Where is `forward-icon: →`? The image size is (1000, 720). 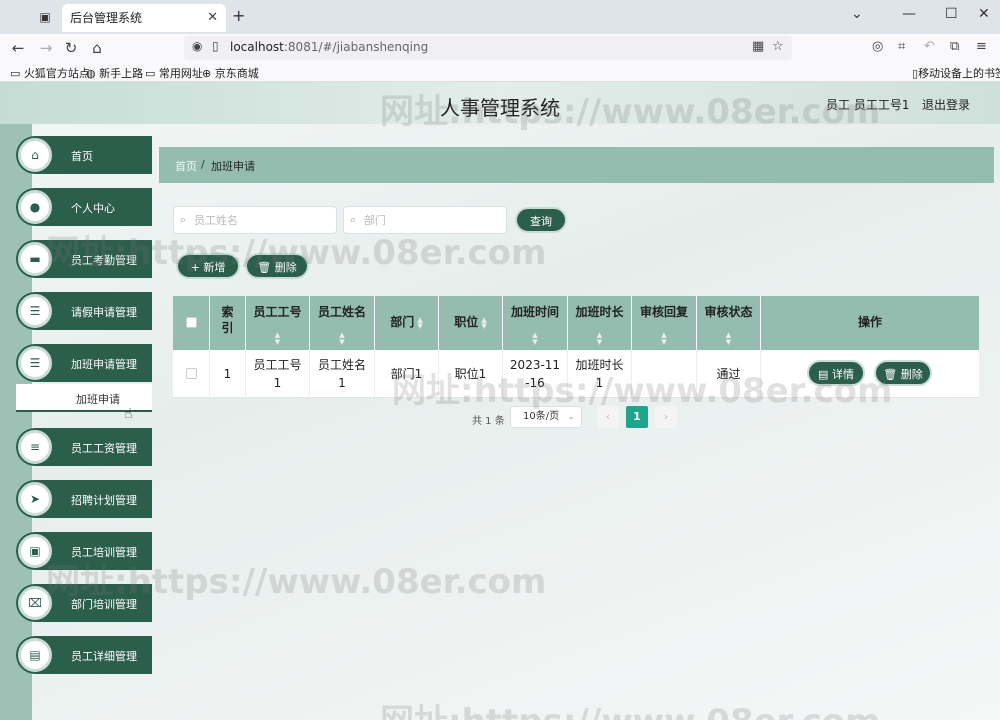 forward-icon: → is located at coordinates (46, 48).